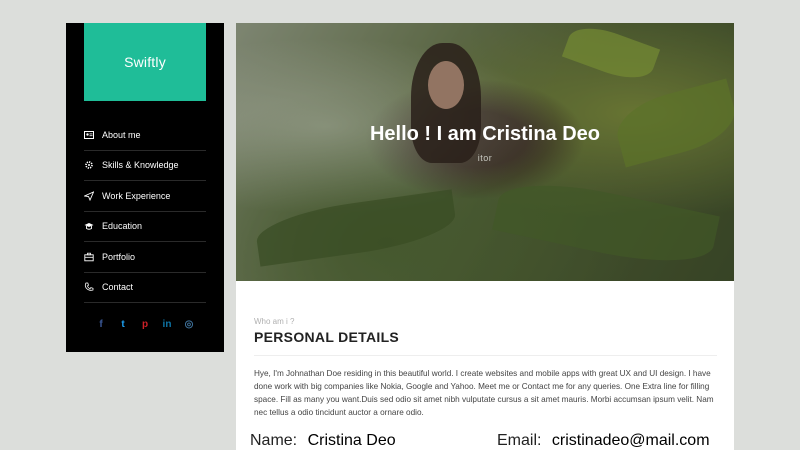 The width and height of the screenshot is (800, 450). Describe the element at coordinates (119, 256) in the screenshot. I see `sidebar-item-label: Portfolio` at that location.